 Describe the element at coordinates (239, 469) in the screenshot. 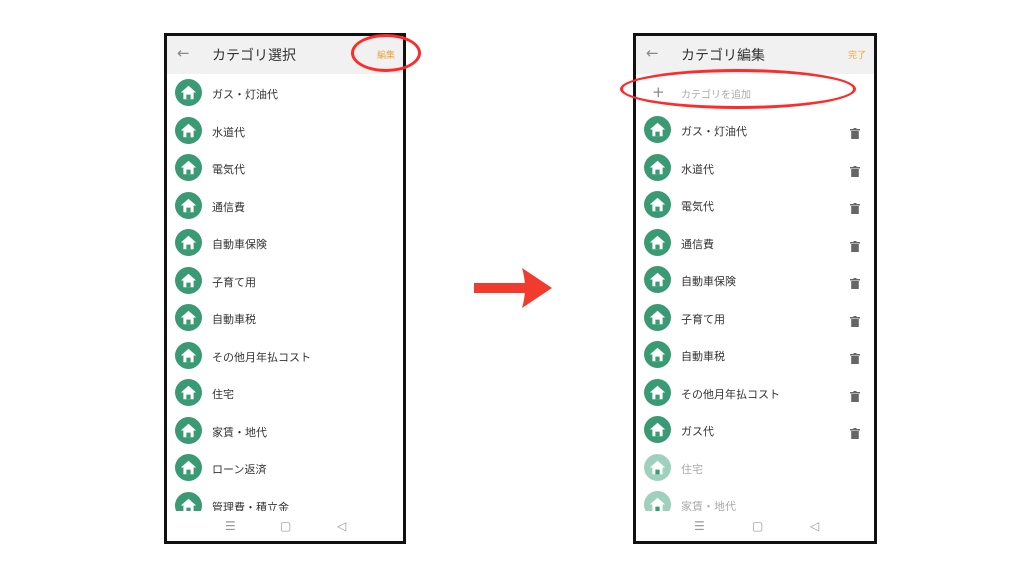

I see `category-label: ローン返済` at that location.